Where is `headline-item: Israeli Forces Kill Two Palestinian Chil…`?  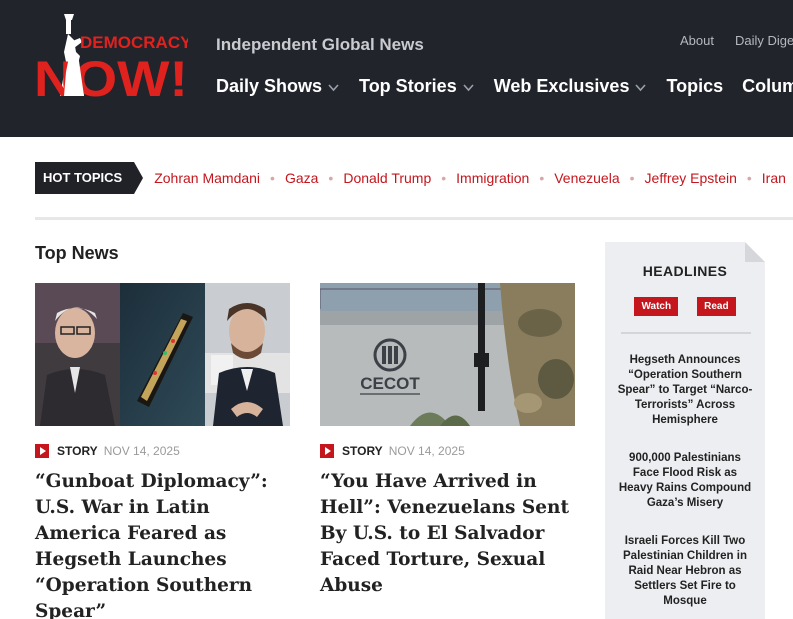
headline-item: Israeli Forces Kill Two Palestinian Chil… is located at coordinates (685, 571).